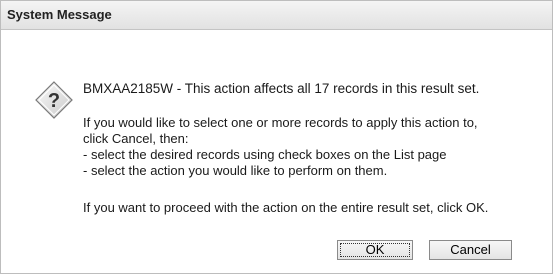  I want to click on ok-button: OK, so click(375, 250).